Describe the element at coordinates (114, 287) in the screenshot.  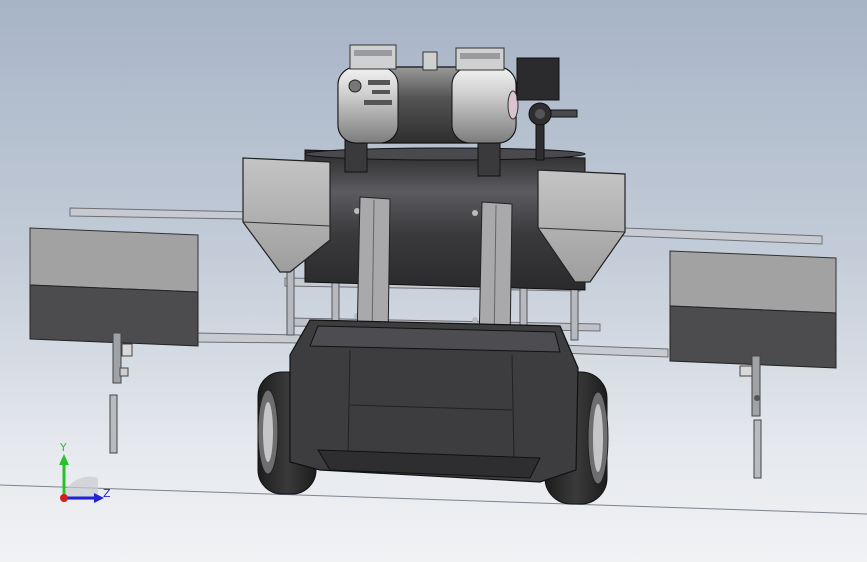
I see `left-side-box` at that location.